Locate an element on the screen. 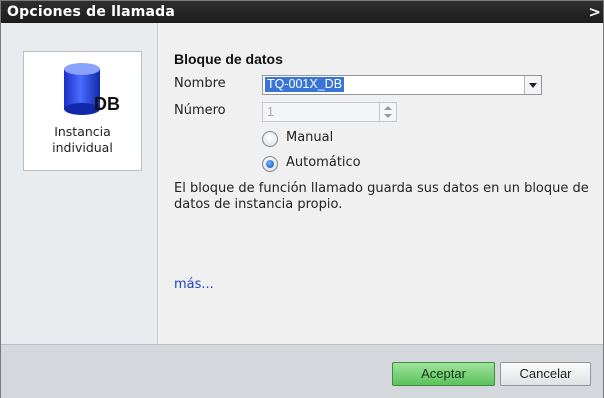 The height and width of the screenshot is (398, 604). radio-selected-dot is located at coordinates (270, 164).